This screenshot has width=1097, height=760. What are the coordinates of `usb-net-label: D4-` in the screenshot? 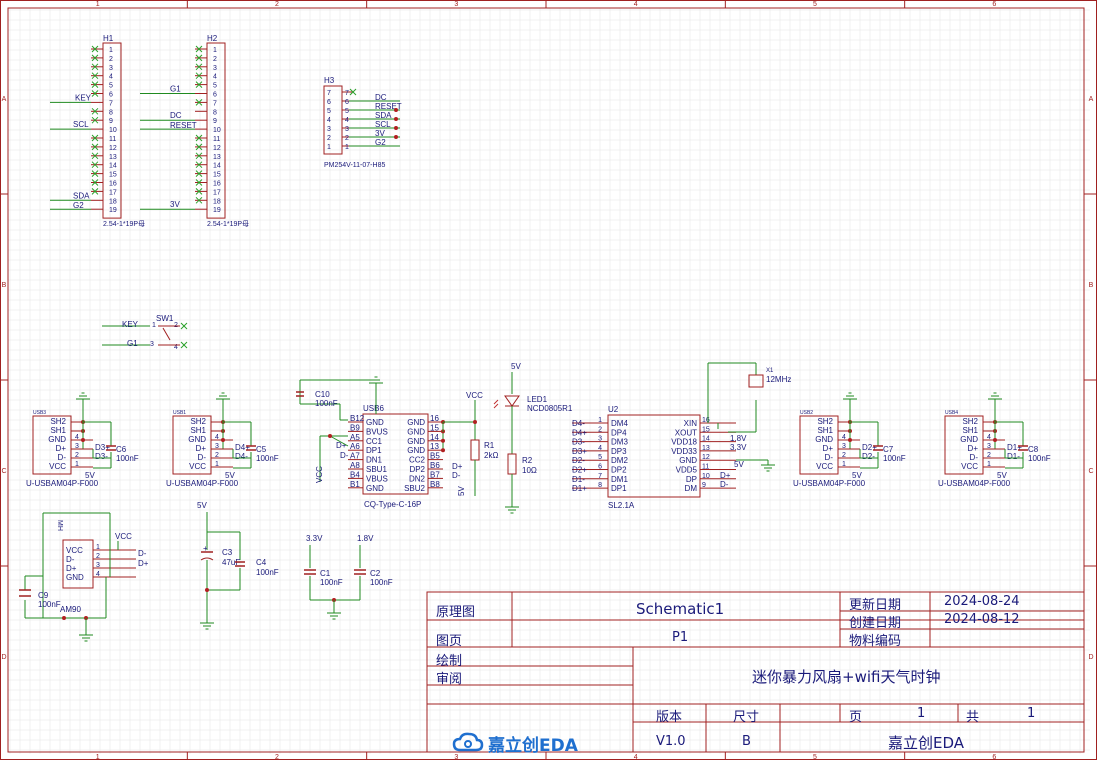 It's located at (241, 456).